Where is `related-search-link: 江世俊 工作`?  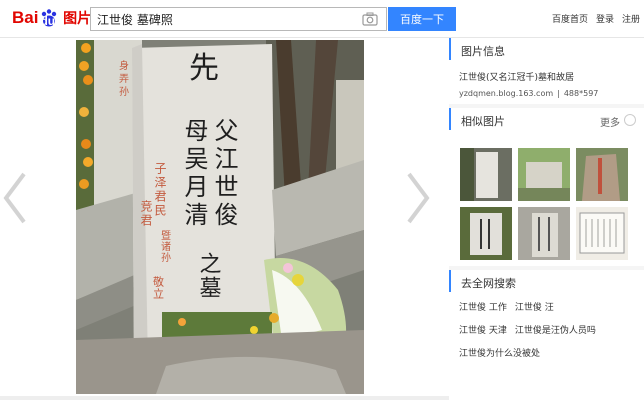 related-search-link: 江世俊 工作 is located at coordinates (483, 306).